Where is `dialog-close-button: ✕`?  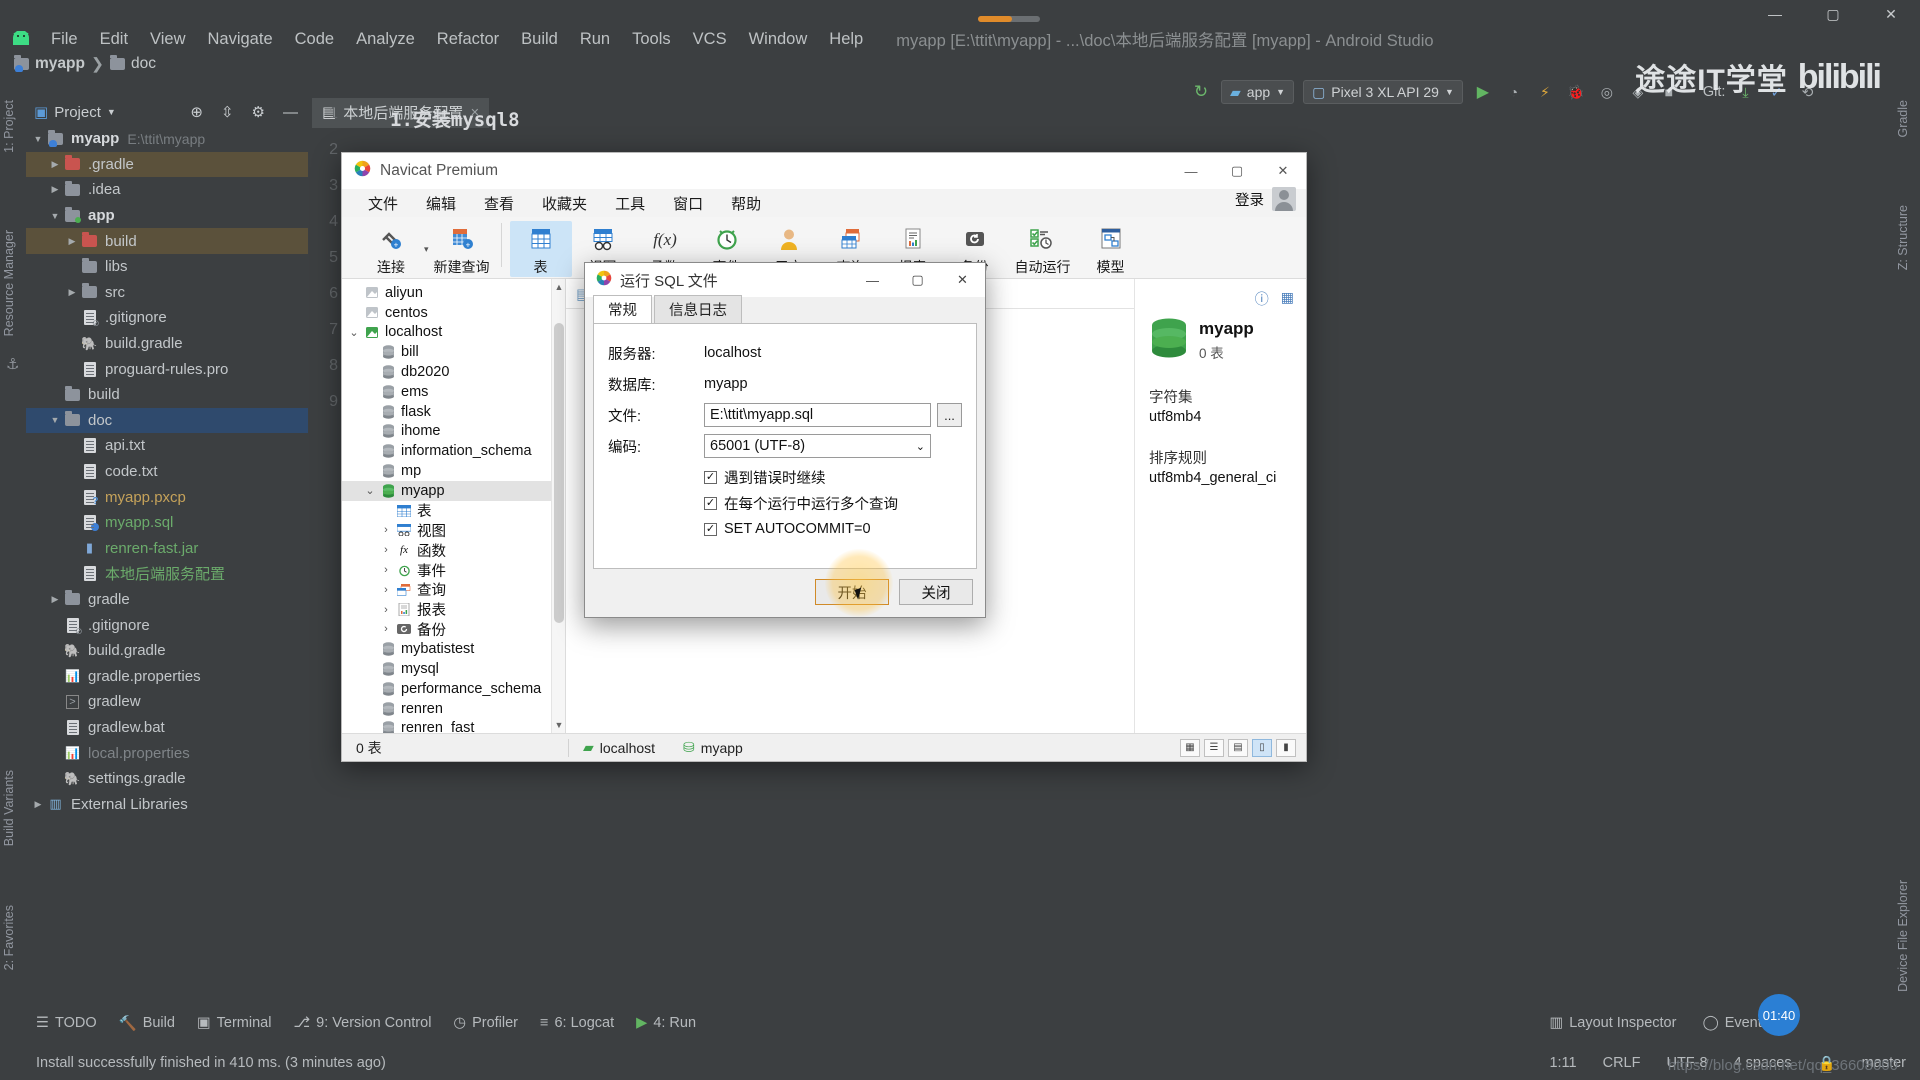
dialog-close-button: ✕ is located at coordinates (962, 280).